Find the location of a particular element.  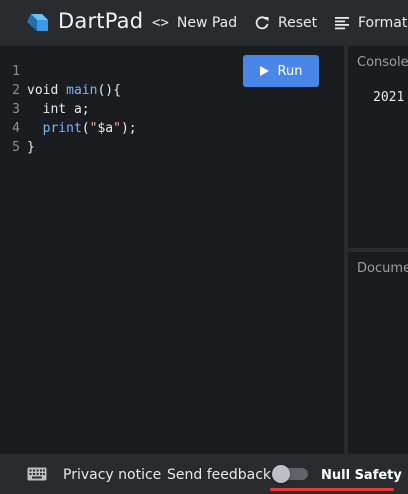

console-output: 2021 is located at coordinates (389, 97).